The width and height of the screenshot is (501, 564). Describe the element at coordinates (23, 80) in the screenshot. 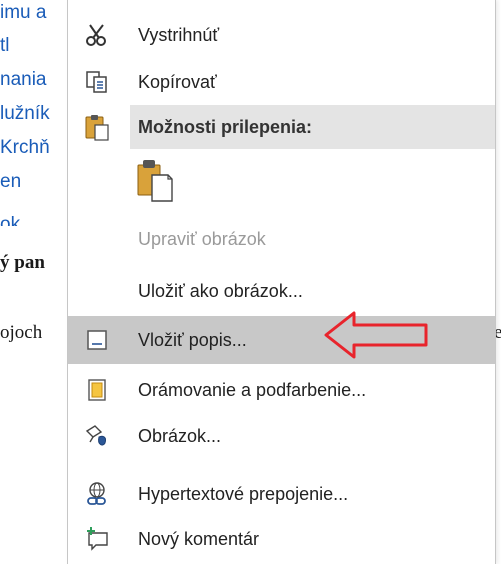

I see `doc-link-3: nania` at that location.